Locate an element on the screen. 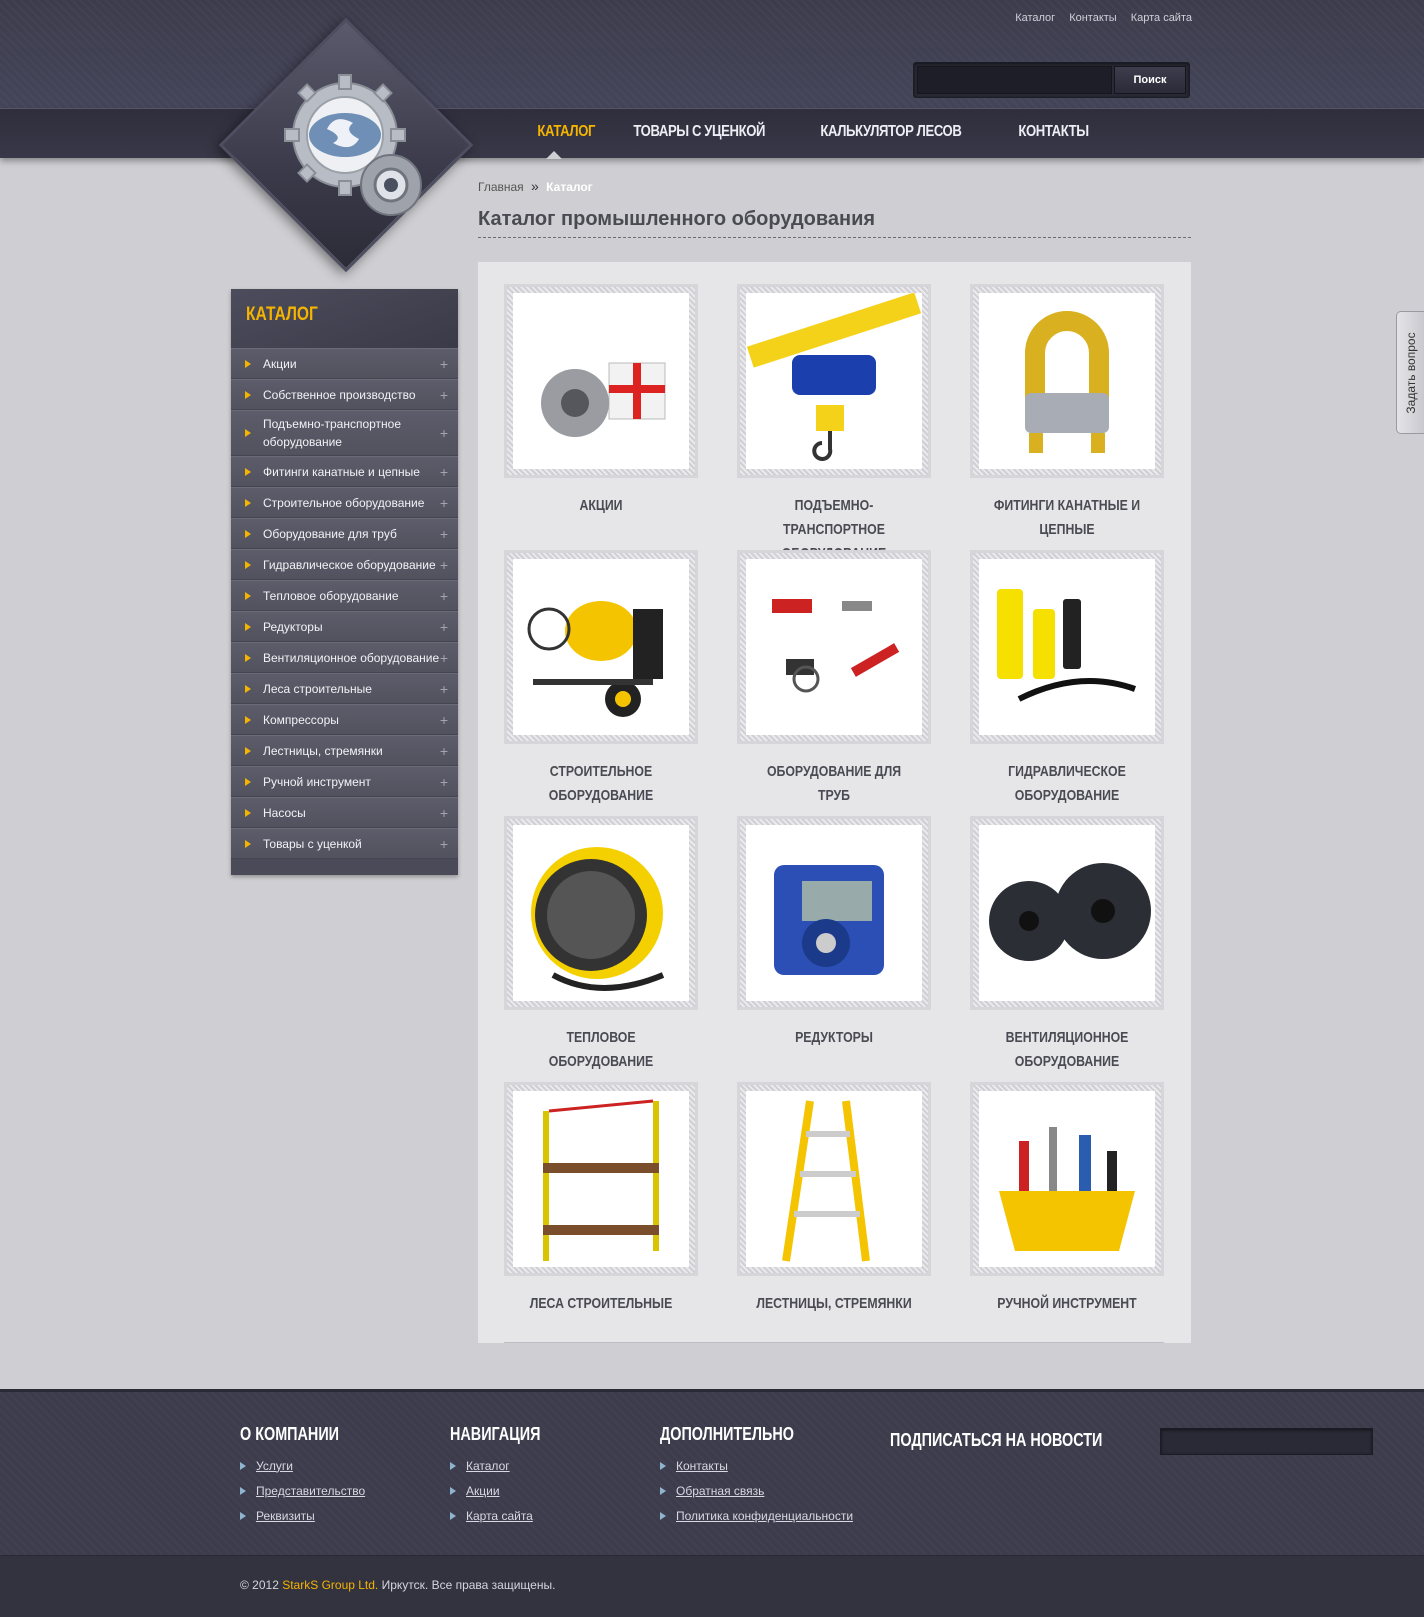  catalog-card: Лестницы, стремянки is located at coordinates (834, 1199).